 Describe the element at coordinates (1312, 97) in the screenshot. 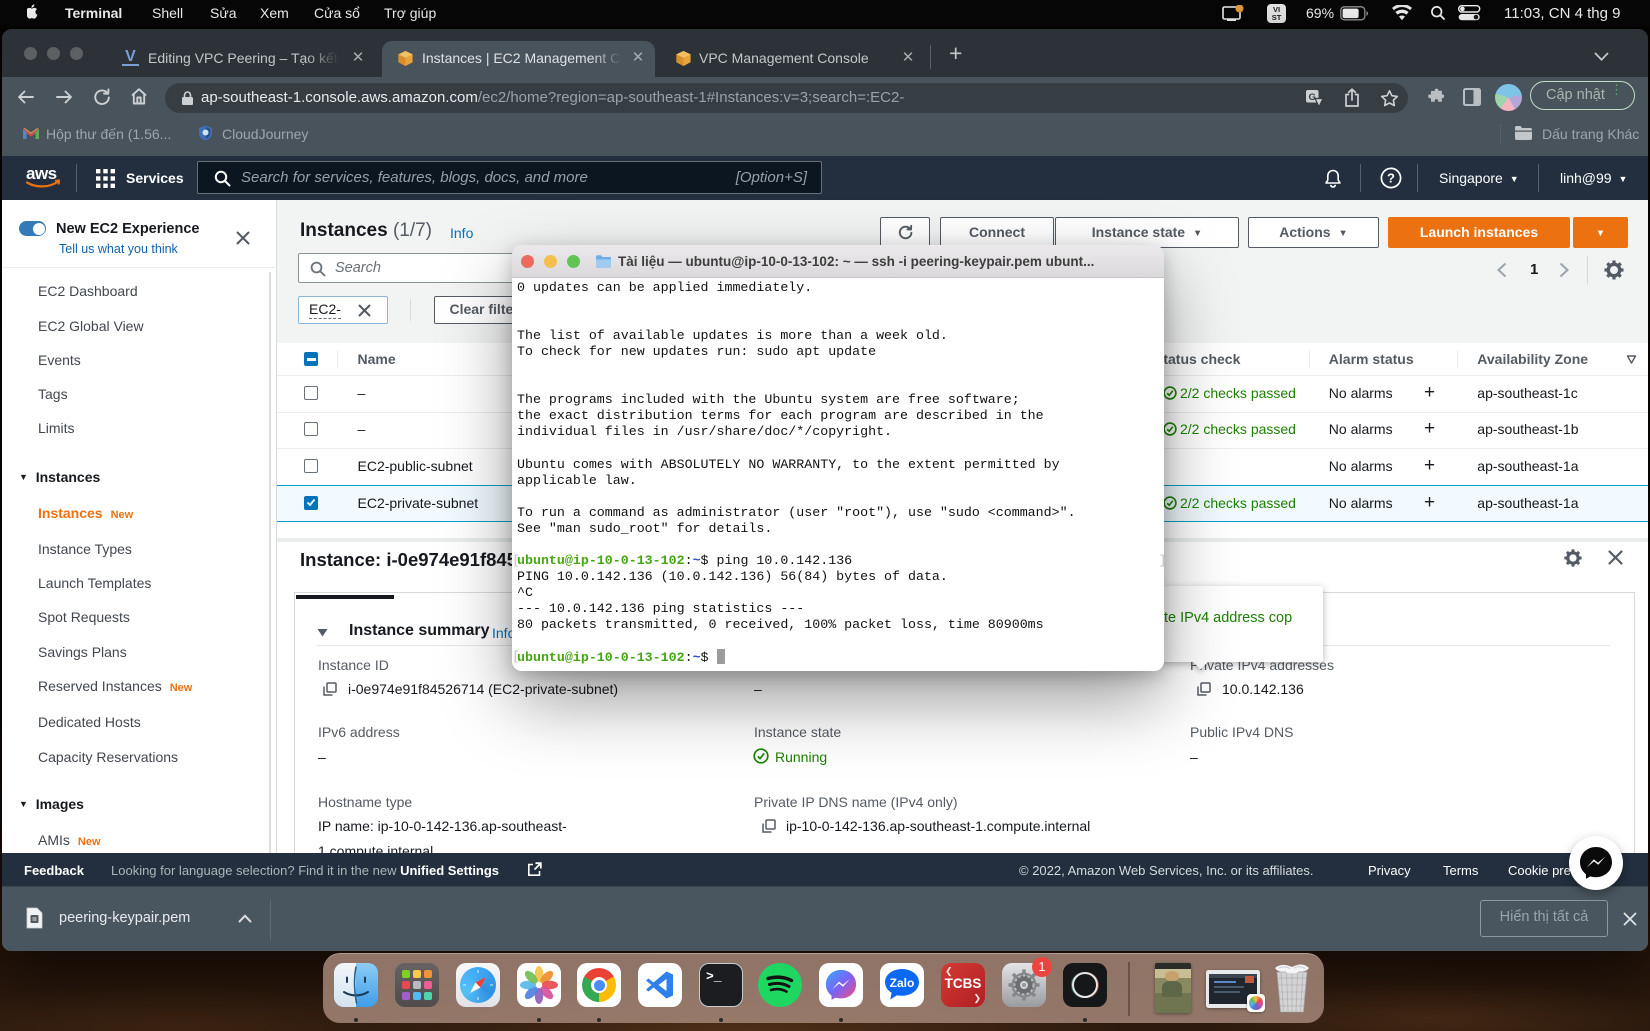

I see `svg-text: G` at that location.